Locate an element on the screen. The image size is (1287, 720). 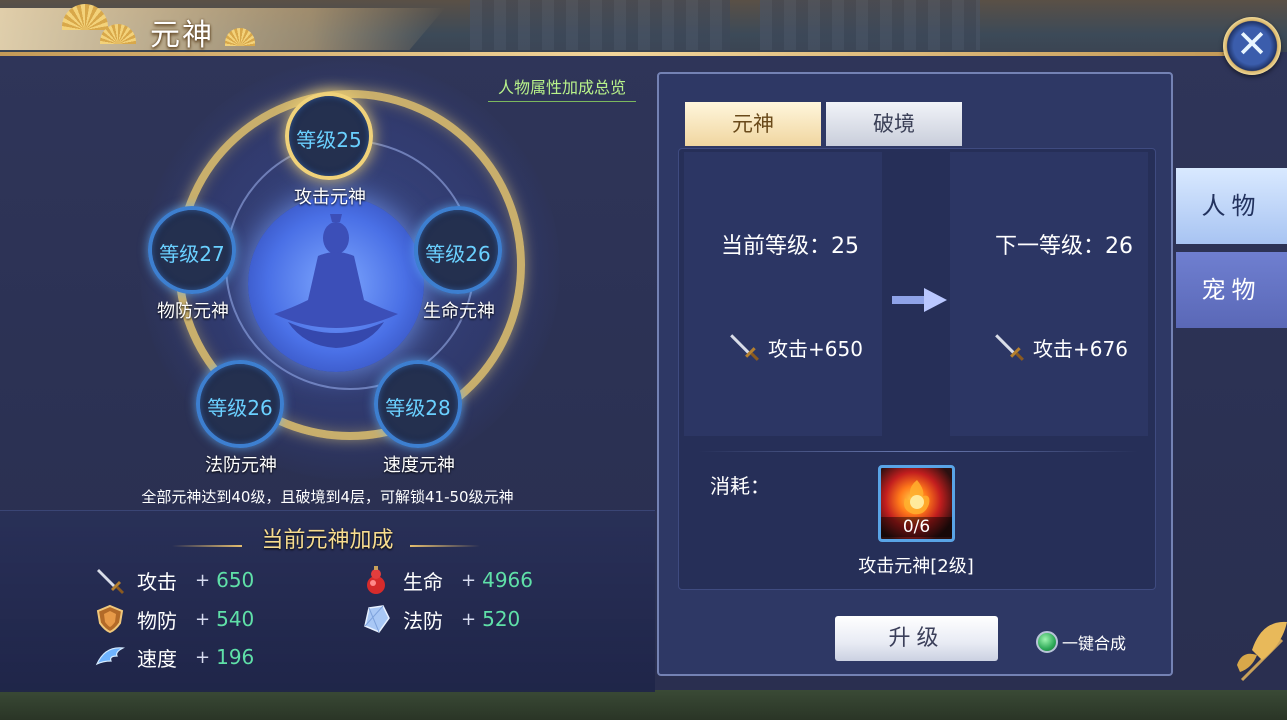
node-name: 速度元神 is located at coordinates (419, 465).